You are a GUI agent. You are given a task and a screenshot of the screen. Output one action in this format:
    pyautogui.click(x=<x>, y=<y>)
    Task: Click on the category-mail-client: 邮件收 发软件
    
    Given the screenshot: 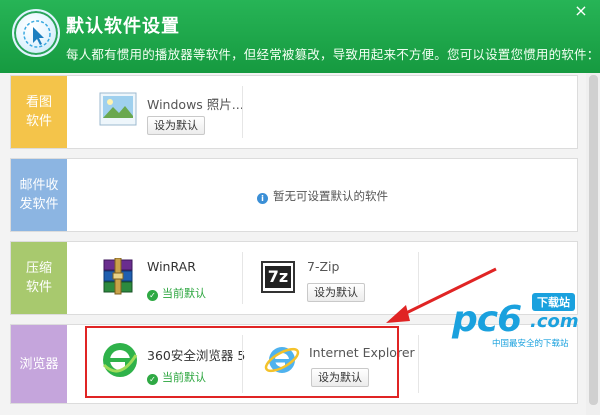 What is the action you would take?
    pyautogui.click(x=39, y=195)
    